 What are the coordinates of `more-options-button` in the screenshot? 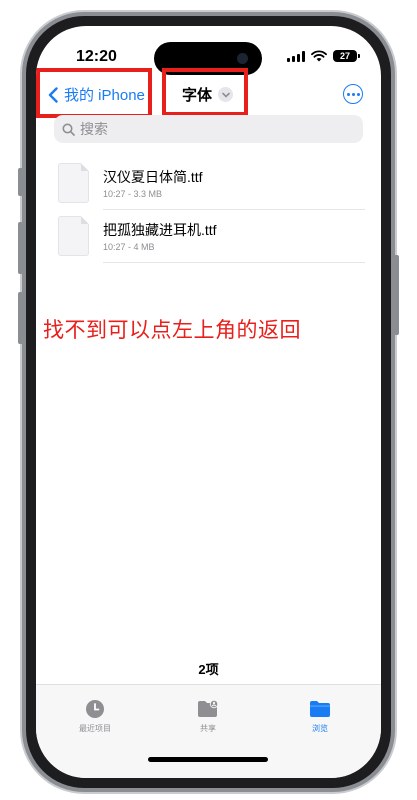 It's located at (353, 94).